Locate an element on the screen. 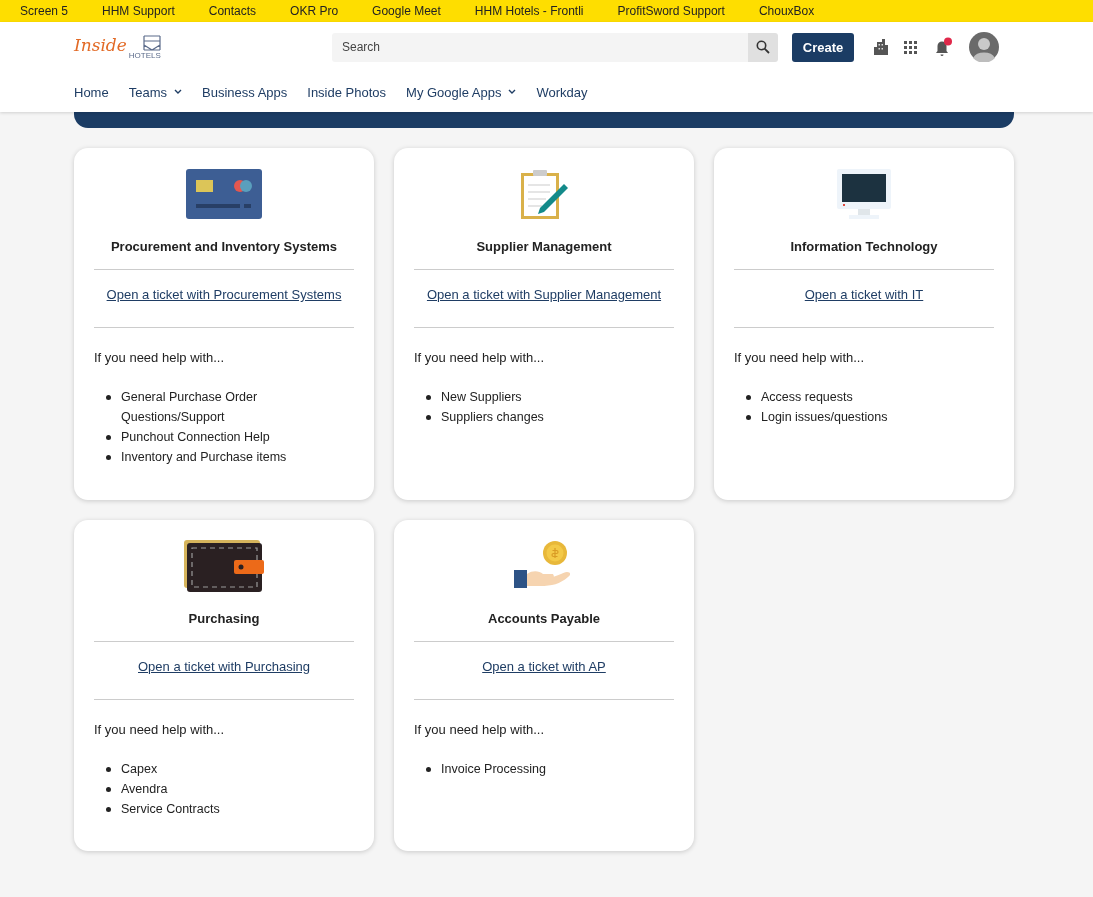  card-title: Information Technology is located at coordinates (864, 247).